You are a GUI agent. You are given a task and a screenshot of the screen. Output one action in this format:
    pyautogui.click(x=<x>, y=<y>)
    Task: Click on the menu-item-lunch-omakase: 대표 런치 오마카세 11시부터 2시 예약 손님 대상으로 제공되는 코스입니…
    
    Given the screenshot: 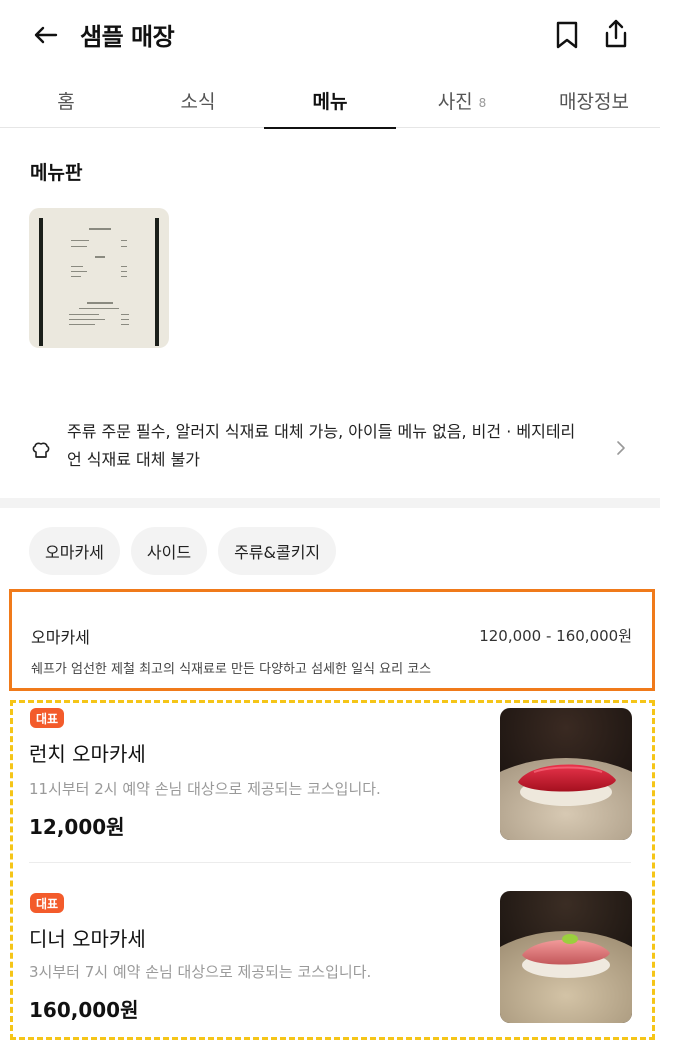 What is the action you would take?
    pyautogui.click(x=330, y=780)
    